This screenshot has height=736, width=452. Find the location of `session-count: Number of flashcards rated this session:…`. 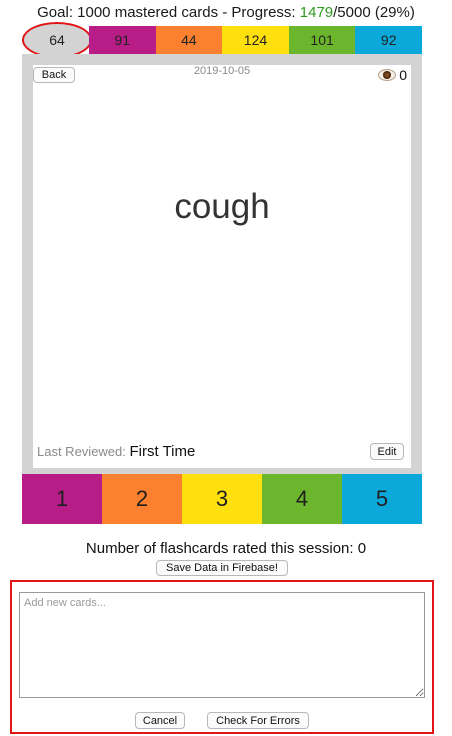

session-count: Number of flashcards rated this session:… is located at coordinates (226, 548).